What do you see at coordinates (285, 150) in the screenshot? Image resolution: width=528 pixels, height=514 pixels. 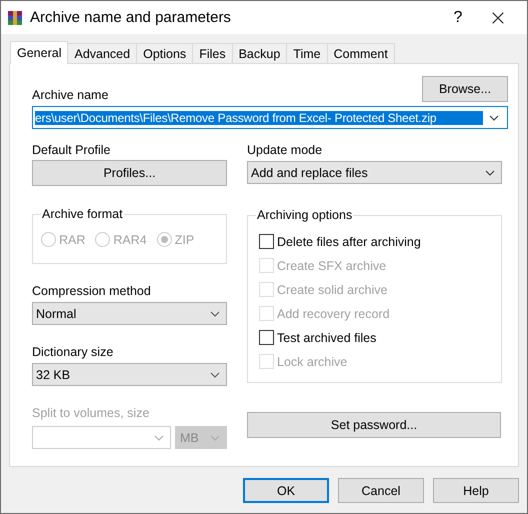 I see `update-mode-label: Update mode` at bounding box center [285, 150].